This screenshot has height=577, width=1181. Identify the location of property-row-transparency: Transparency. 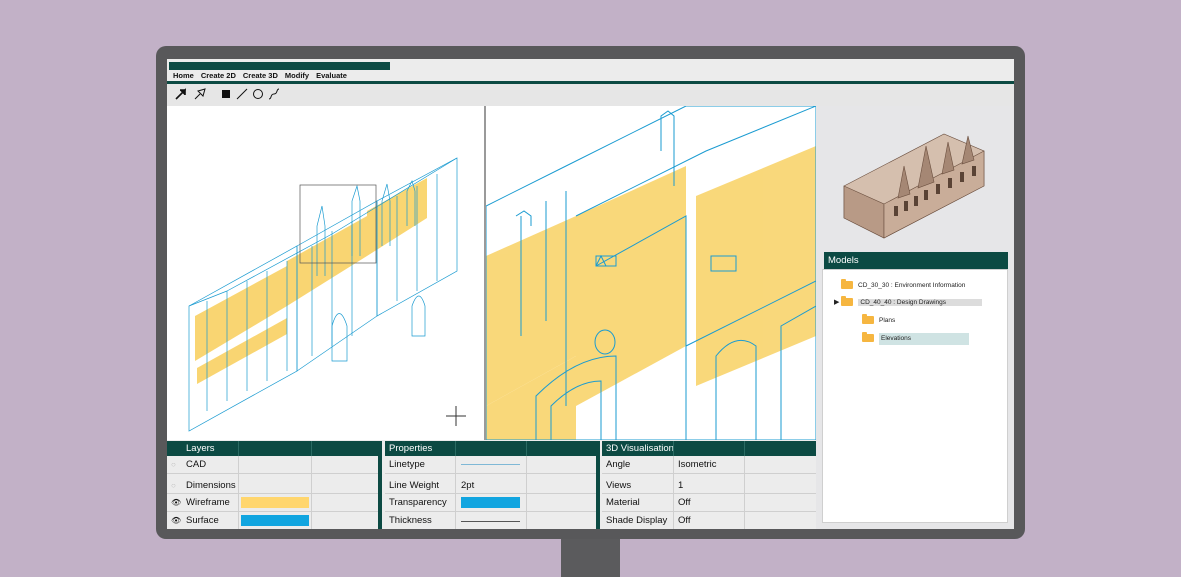
(490, 503).